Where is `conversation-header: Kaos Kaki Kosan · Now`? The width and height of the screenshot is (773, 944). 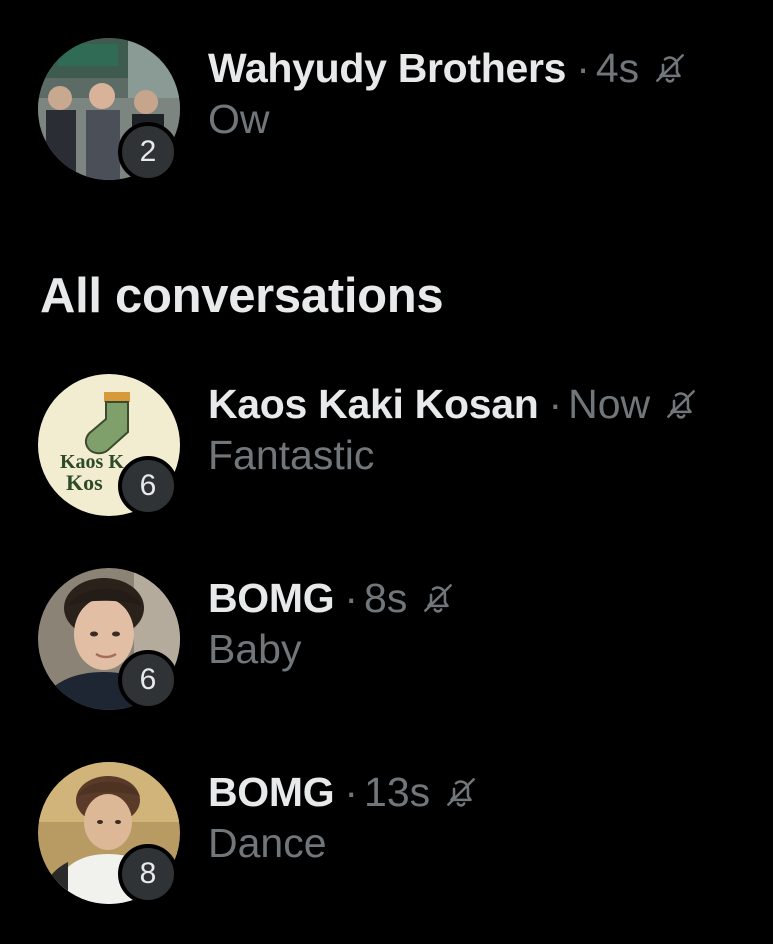 conversation-header: Kaos Kaki Kosan · Now is located at coordinates (454, 404).